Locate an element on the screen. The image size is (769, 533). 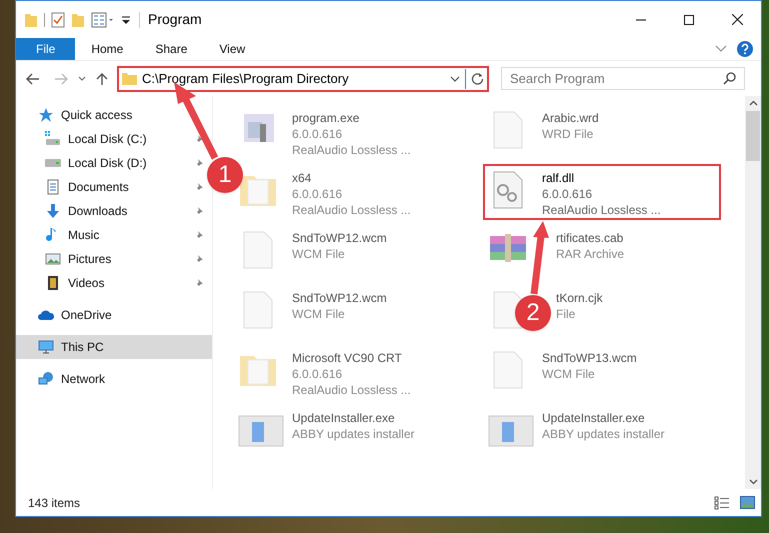
file-name: Microsoft VC90 CRT is located at coordinates (351, 358).